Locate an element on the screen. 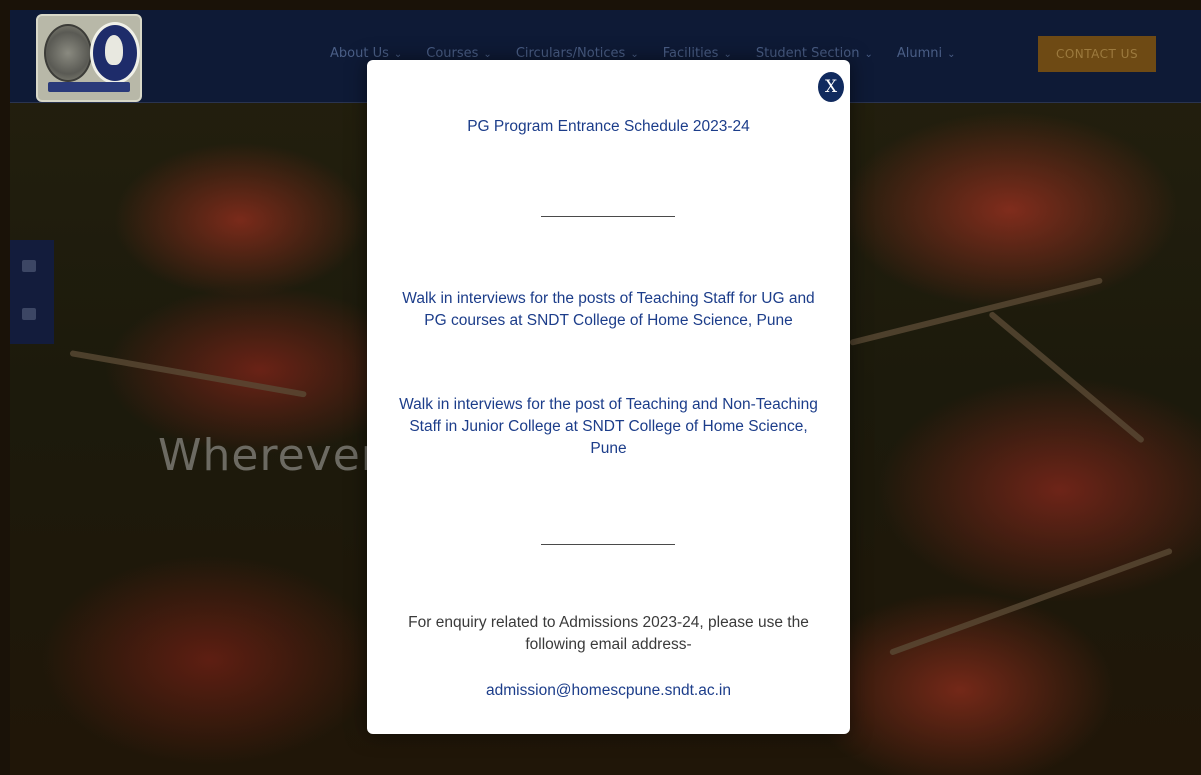  social-sidebar is located at coordinates (32, 292).